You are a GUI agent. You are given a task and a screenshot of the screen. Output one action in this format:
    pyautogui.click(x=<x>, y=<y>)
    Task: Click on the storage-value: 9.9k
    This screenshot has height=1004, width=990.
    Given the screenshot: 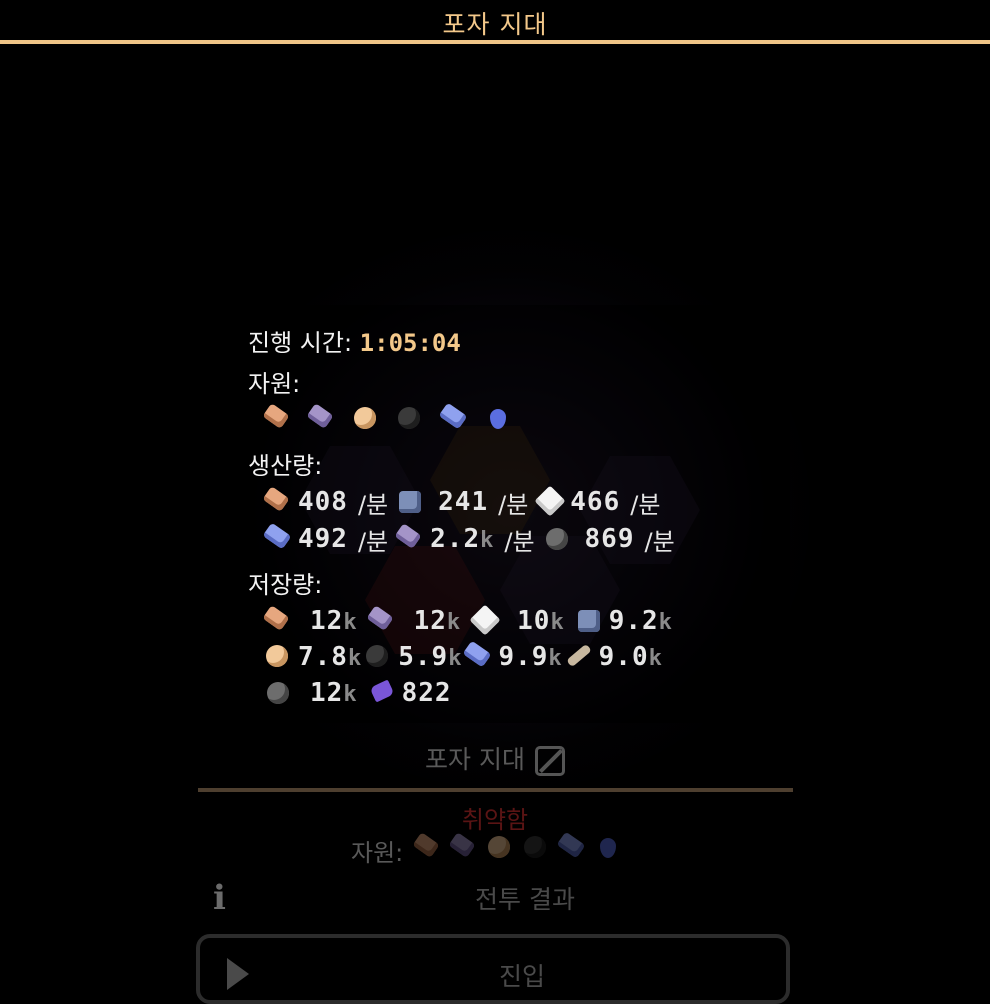 What is the action you would take?
    pyautogui.click(x=530, y=657)
    